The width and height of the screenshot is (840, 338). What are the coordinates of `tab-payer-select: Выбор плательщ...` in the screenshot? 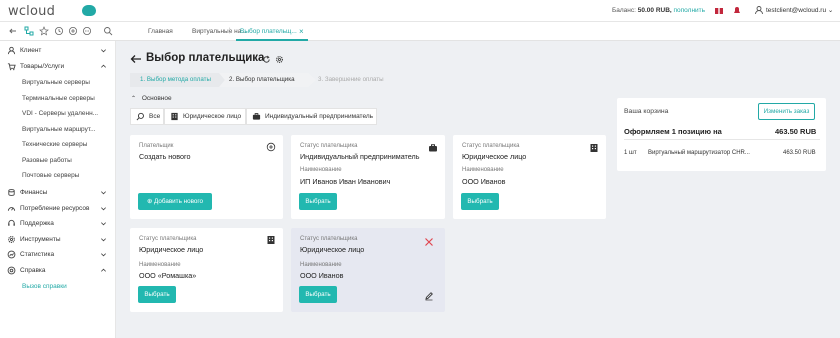 It's located at (268, 31).